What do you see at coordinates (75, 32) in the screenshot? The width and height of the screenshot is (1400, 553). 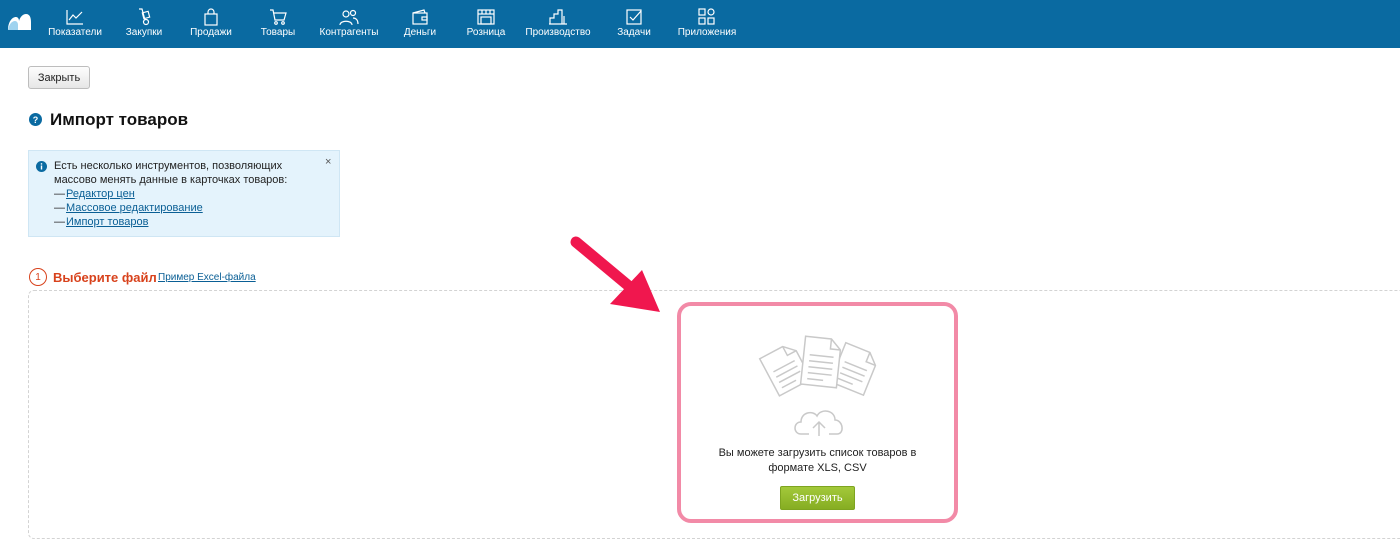 I see `nav-label: Показатели` at bounding box center [75, 32].